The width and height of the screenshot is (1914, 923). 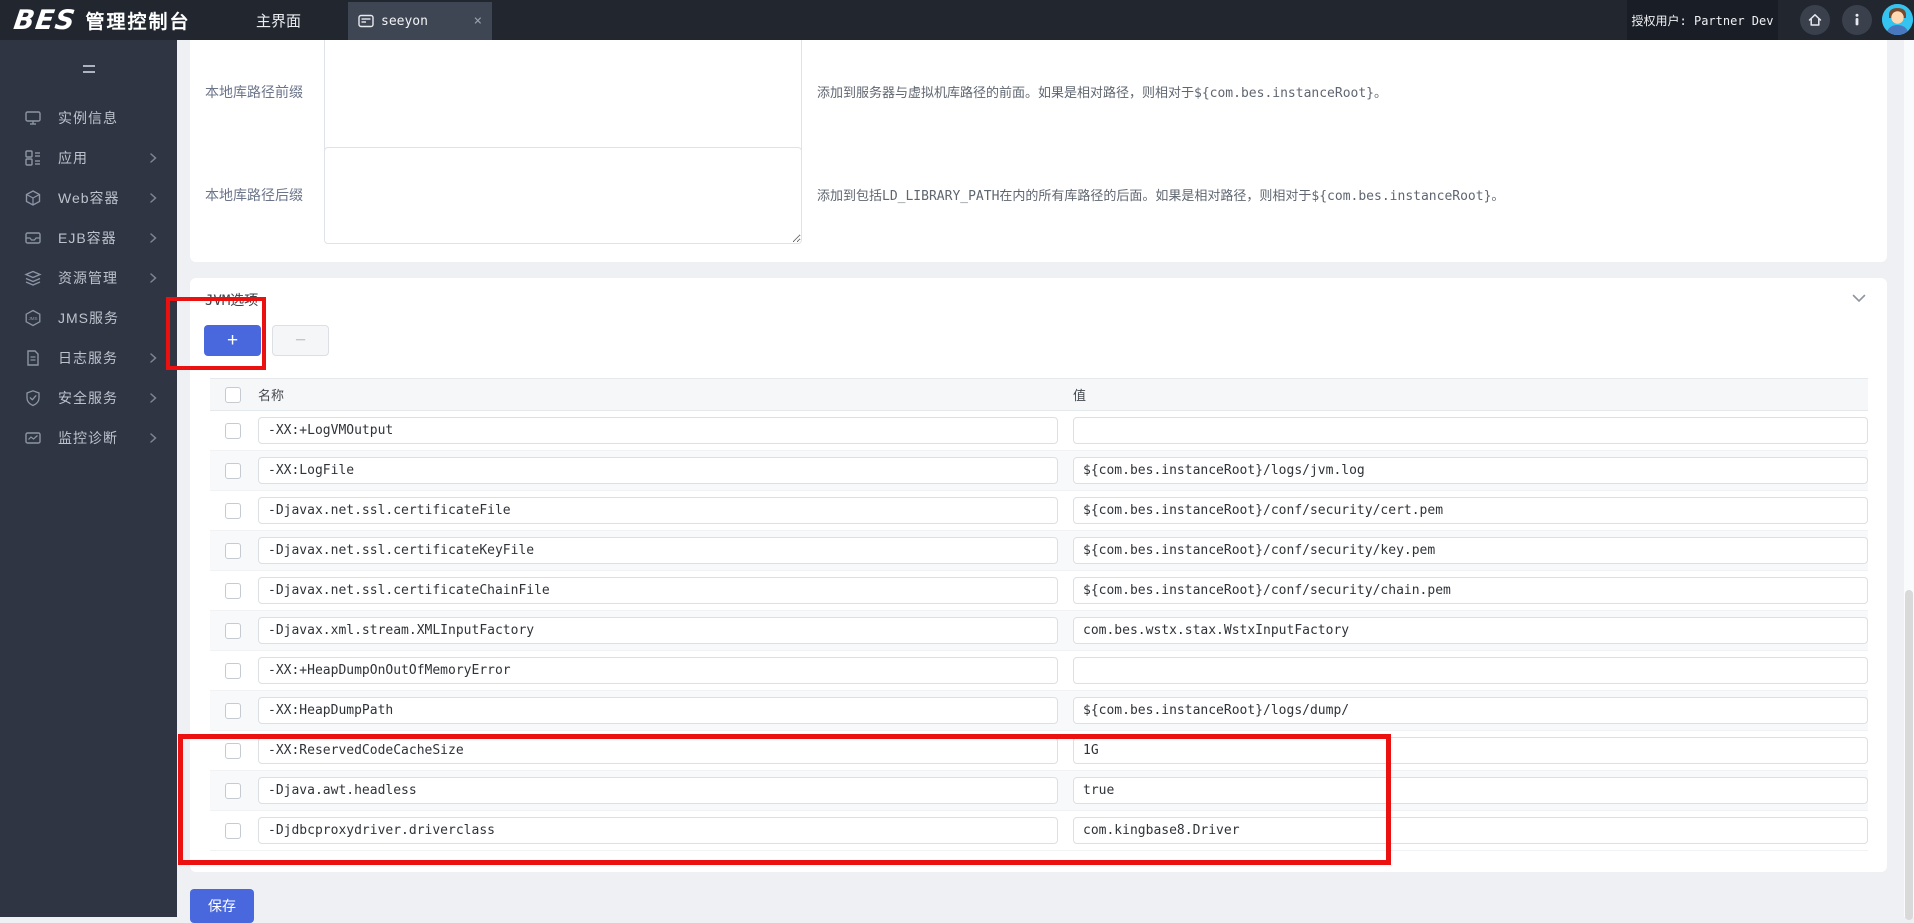 I want to click on sidebar-item-4: 资源管理, so click(x=88, y=278).